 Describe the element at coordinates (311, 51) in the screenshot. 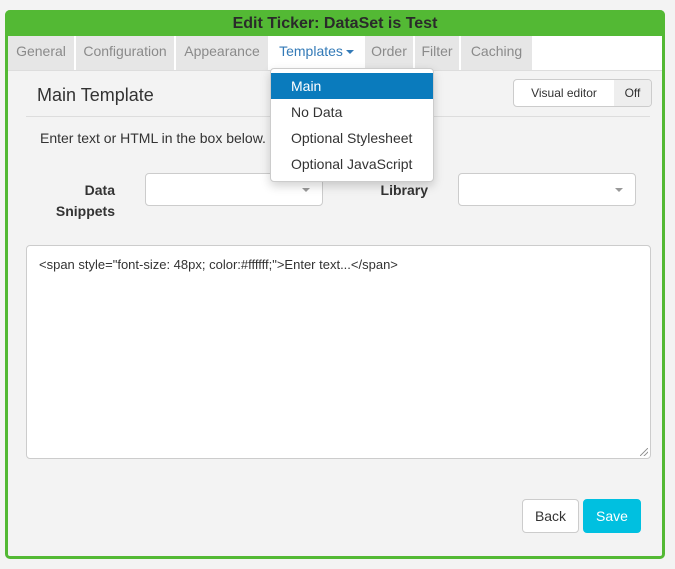

I see `tab-label: Templates` at that location.